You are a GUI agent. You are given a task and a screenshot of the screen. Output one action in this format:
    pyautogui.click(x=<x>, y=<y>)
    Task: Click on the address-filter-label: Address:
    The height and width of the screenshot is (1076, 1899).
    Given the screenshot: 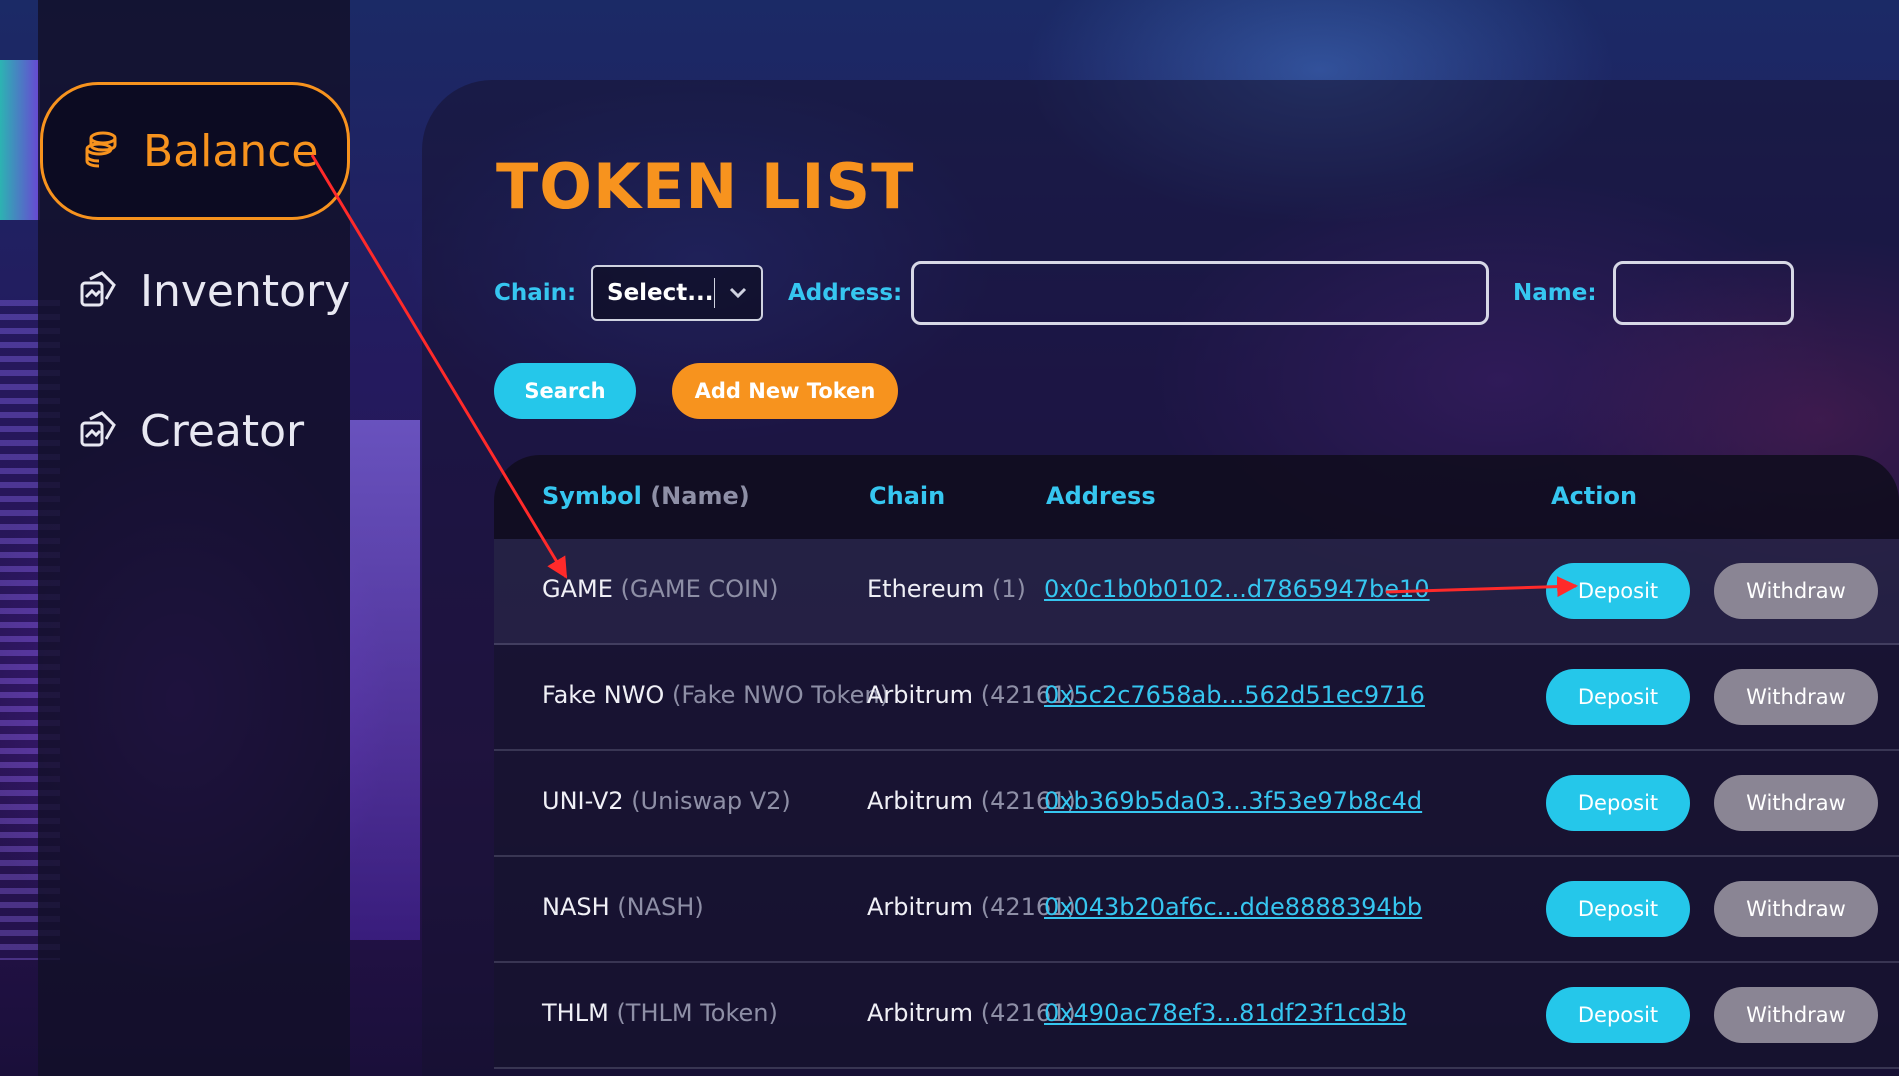 What is the action you would take?
    pyautogui.click(x=845, y=293)
    